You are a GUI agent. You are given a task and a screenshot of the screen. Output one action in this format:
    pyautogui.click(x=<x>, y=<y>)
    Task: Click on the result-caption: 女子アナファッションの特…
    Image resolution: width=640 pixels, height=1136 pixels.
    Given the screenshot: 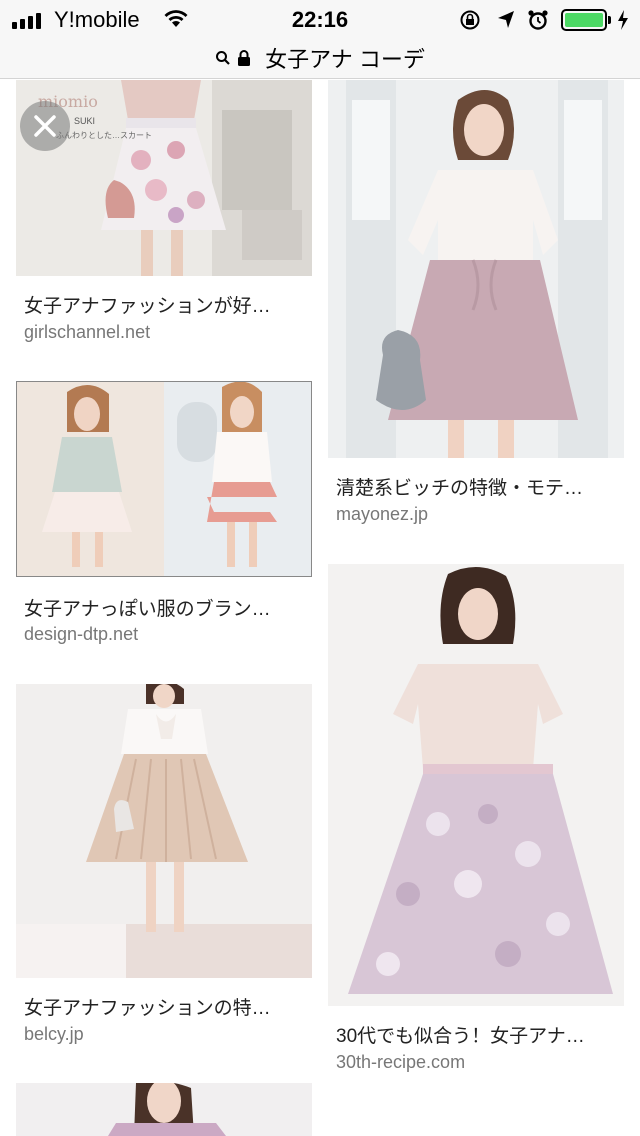 What is the action you would take?
    pyautogui.click(x=147, y=1006)
    